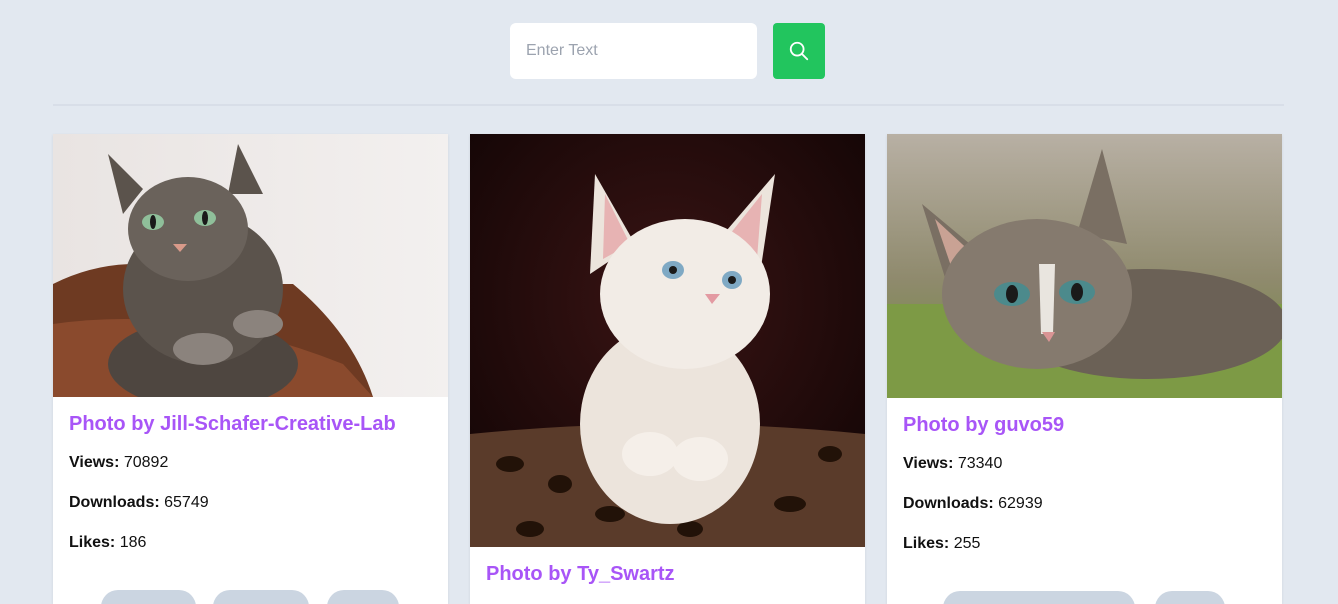 This screenshot has height=604, width=1338. I want to click on views-stat: Views: 73340, so click(953, 463).